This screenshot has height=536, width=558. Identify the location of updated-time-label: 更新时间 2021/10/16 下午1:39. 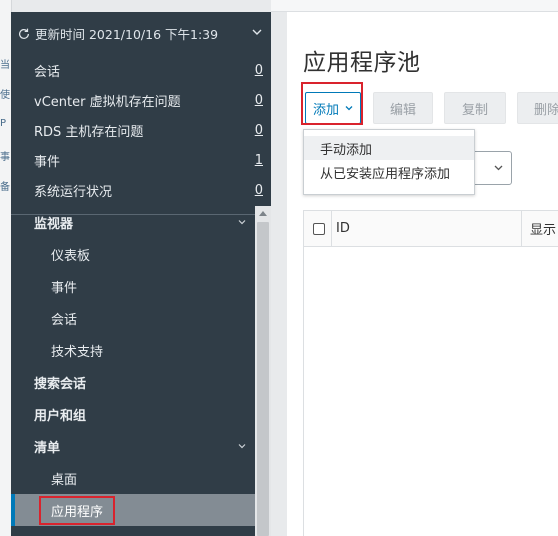
(127, 34).